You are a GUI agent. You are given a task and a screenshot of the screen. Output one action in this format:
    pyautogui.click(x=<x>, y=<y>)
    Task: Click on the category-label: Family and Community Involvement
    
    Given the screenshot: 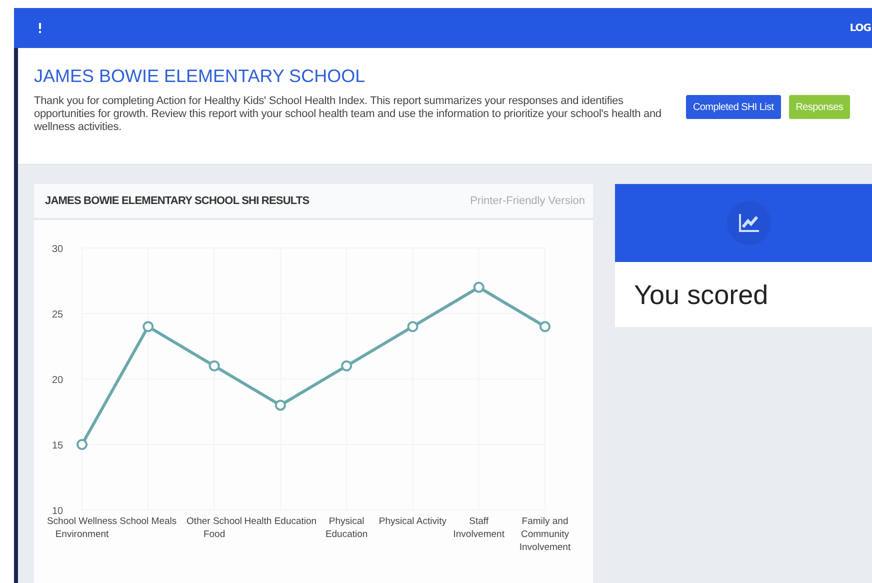 What is the action you would take?
    pyautogui.click(x=545, y=534)
    